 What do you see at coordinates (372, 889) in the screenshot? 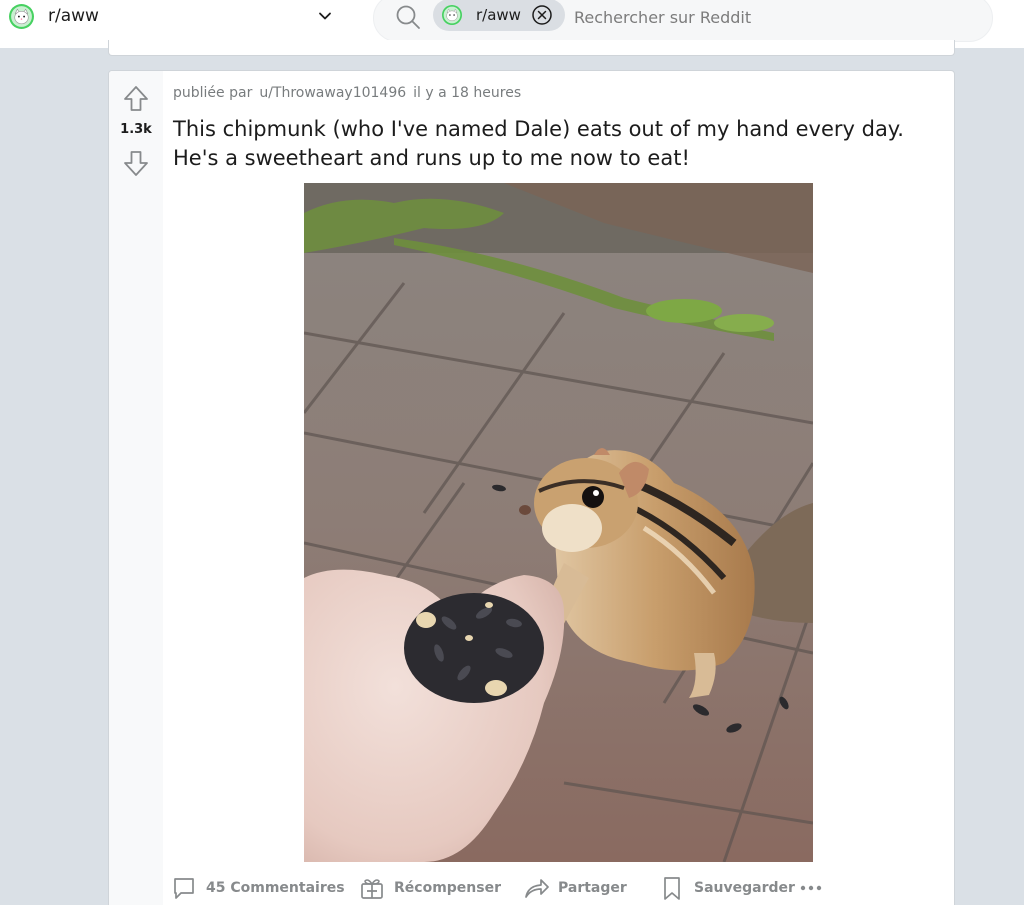
I see `award-icon` at bounding box center [372, 889].